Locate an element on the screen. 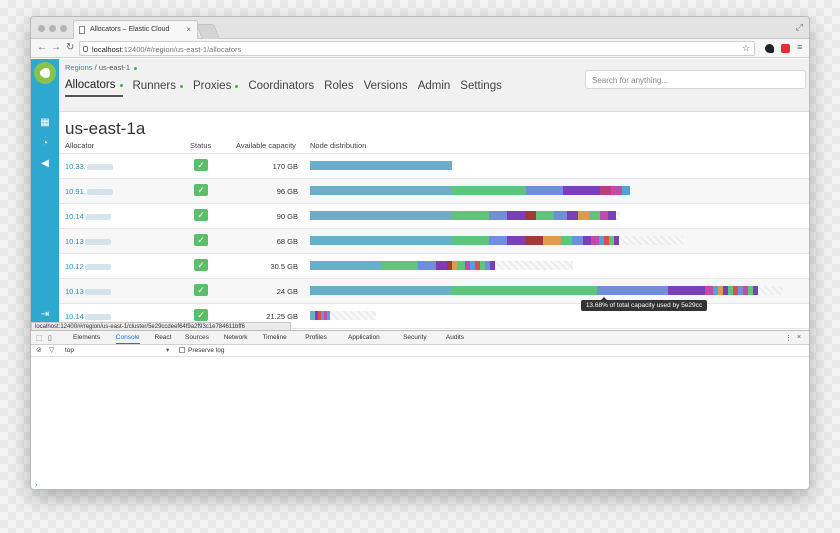 This screenshot has height=533, width=840. console-prompt: › is located at coordinates (36, 485).